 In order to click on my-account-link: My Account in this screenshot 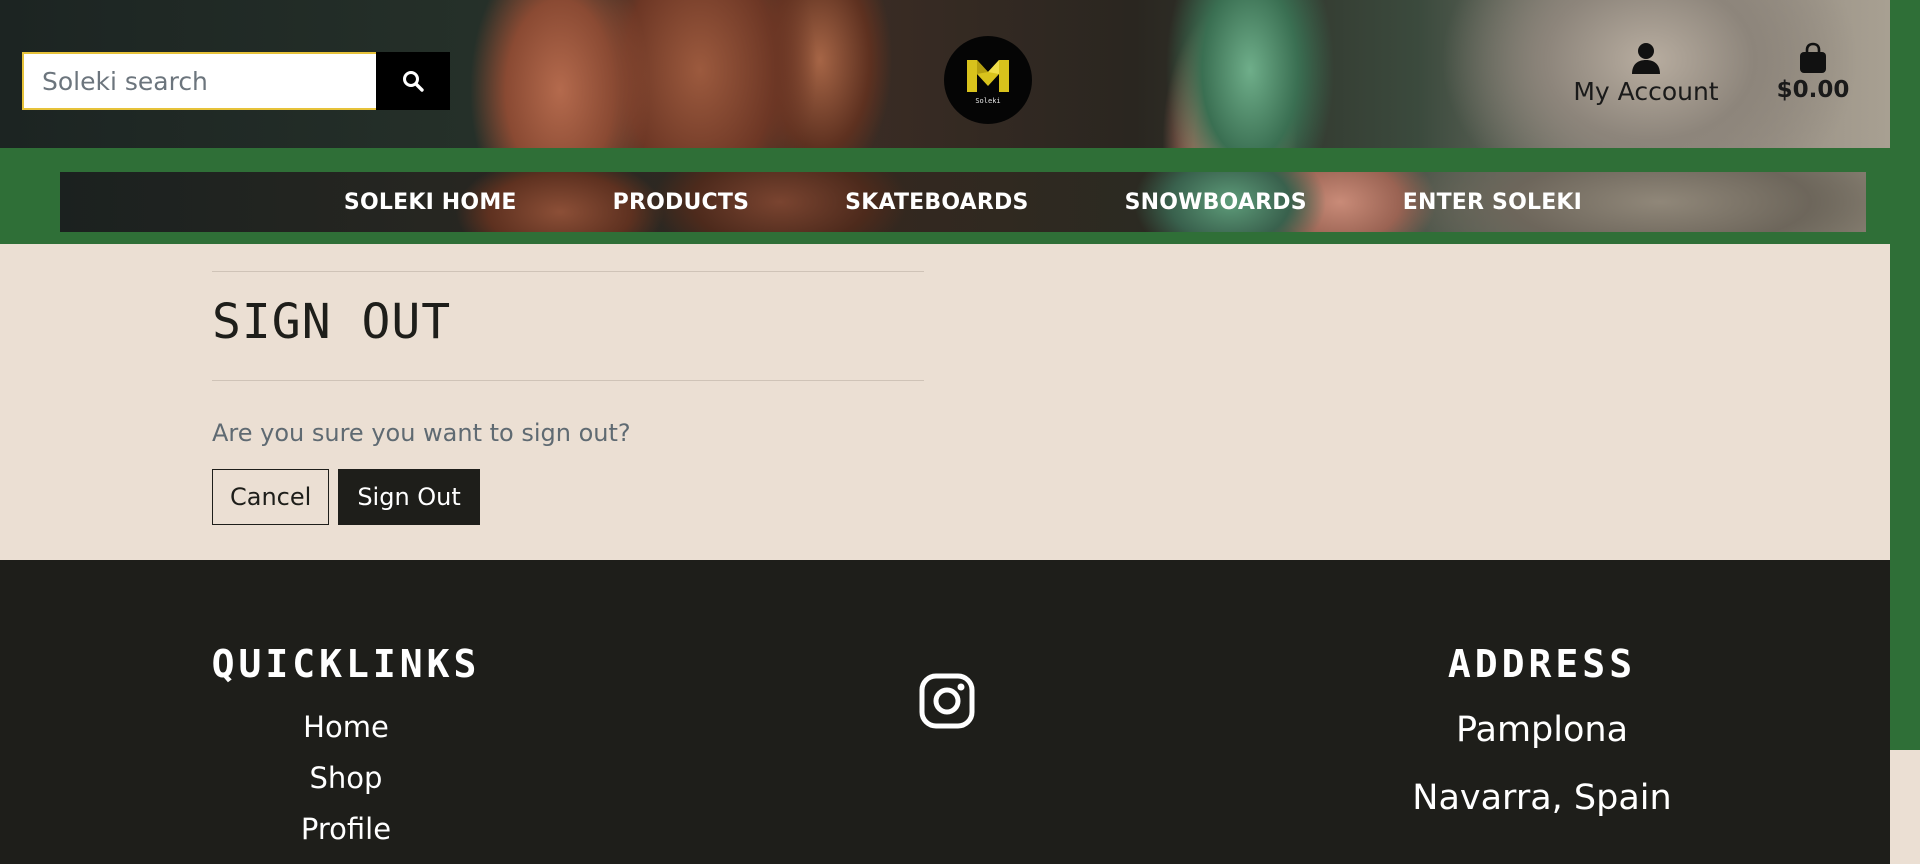, I will do `click(1646, 74)`.